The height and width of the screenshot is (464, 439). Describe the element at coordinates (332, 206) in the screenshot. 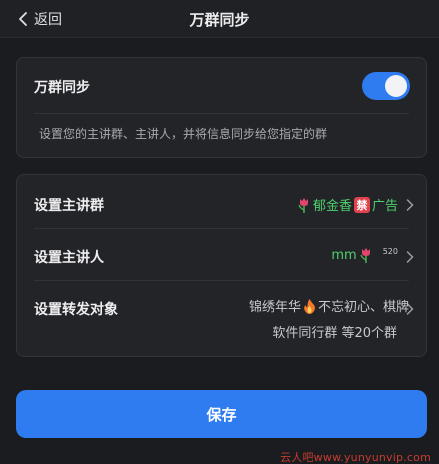

I see `main-group-name: 郁金香` at that location.